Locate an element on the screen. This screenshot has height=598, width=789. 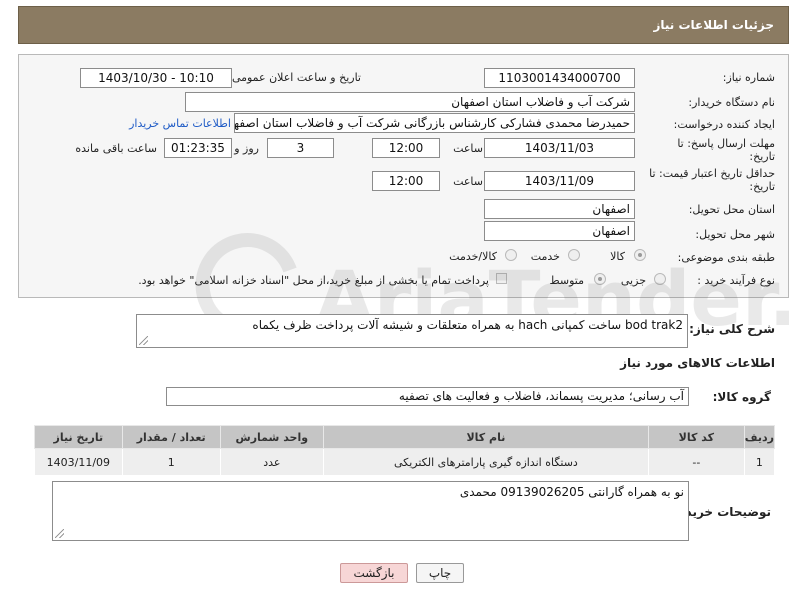
cell-item-name: دستگاه اندازه گیری پارامترهای الکتریکی is located at coordinates (485, 462).